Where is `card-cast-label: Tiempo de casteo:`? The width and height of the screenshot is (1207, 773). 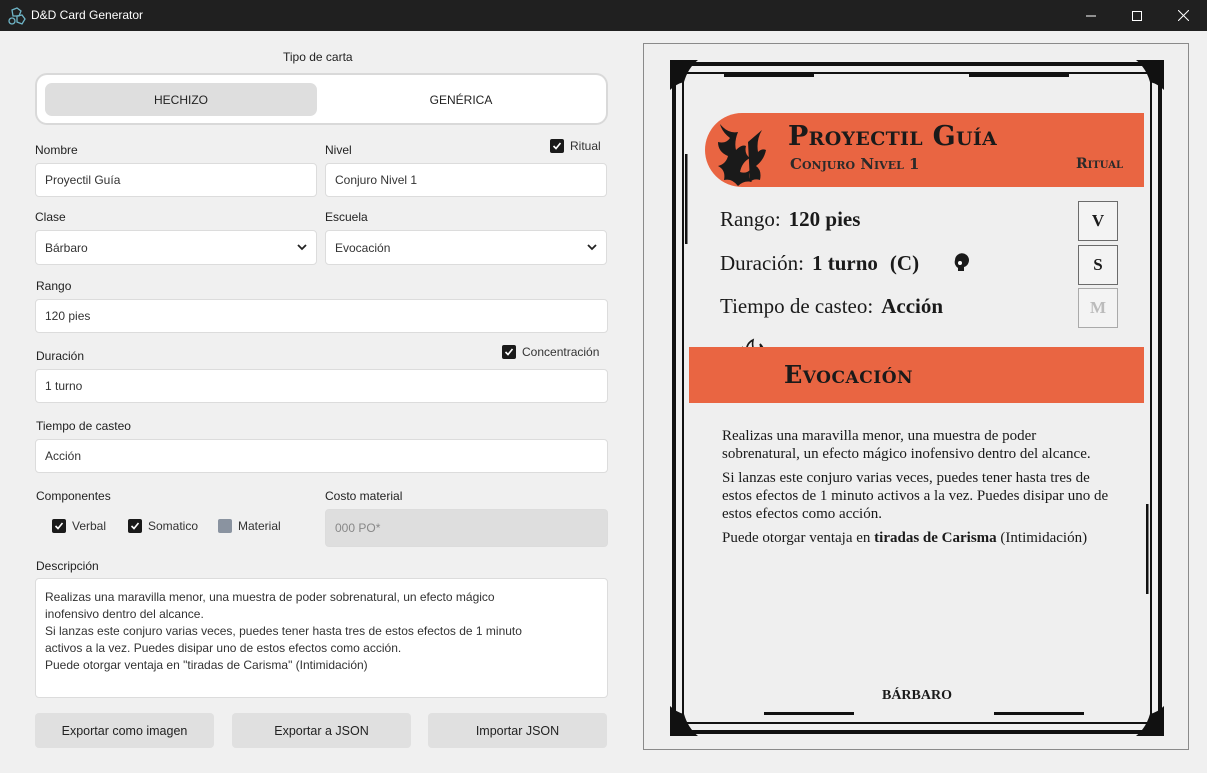
card-cast-label: Tiempo de casteo: is located at coordinates (797, 306).